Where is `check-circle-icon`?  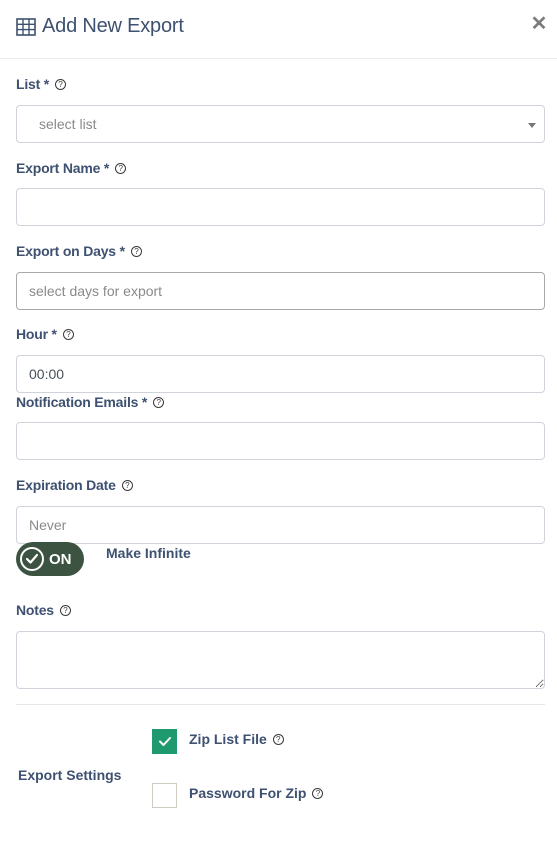 check-circle-icon is located at coordinates (32, 559).